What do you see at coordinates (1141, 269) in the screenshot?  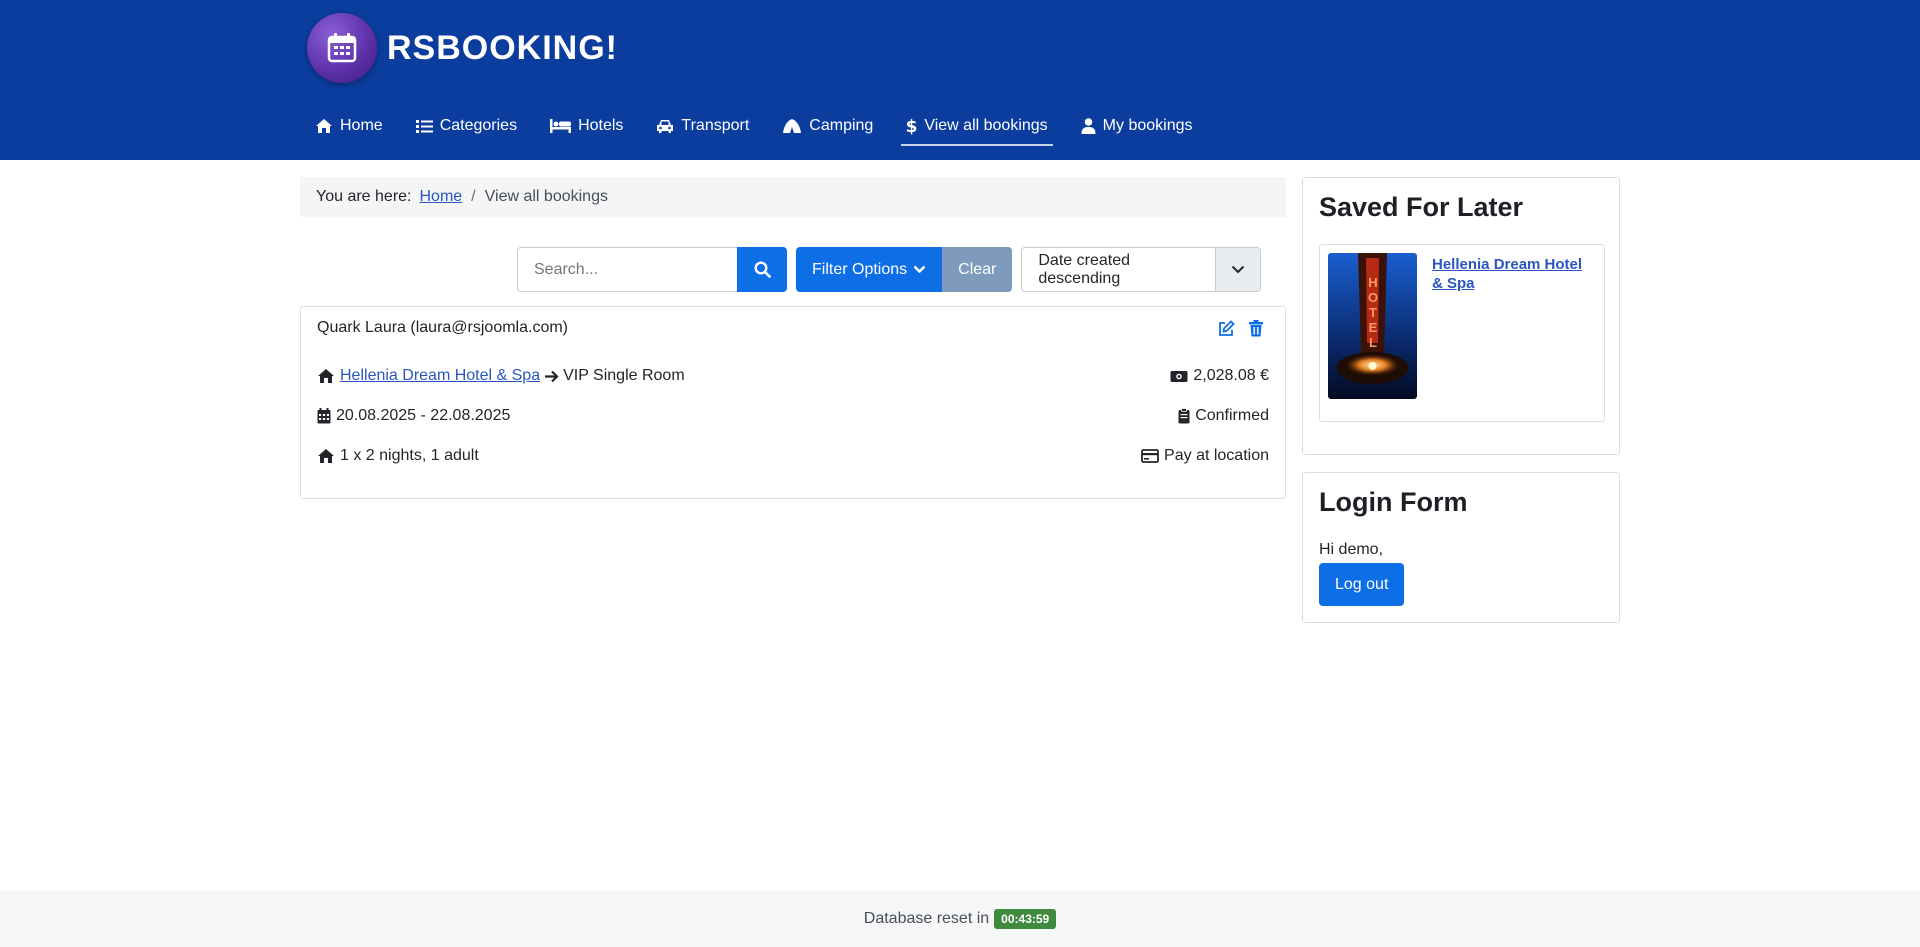 I see `sort-select: Date created descending` at bounding box center [1141, 269].